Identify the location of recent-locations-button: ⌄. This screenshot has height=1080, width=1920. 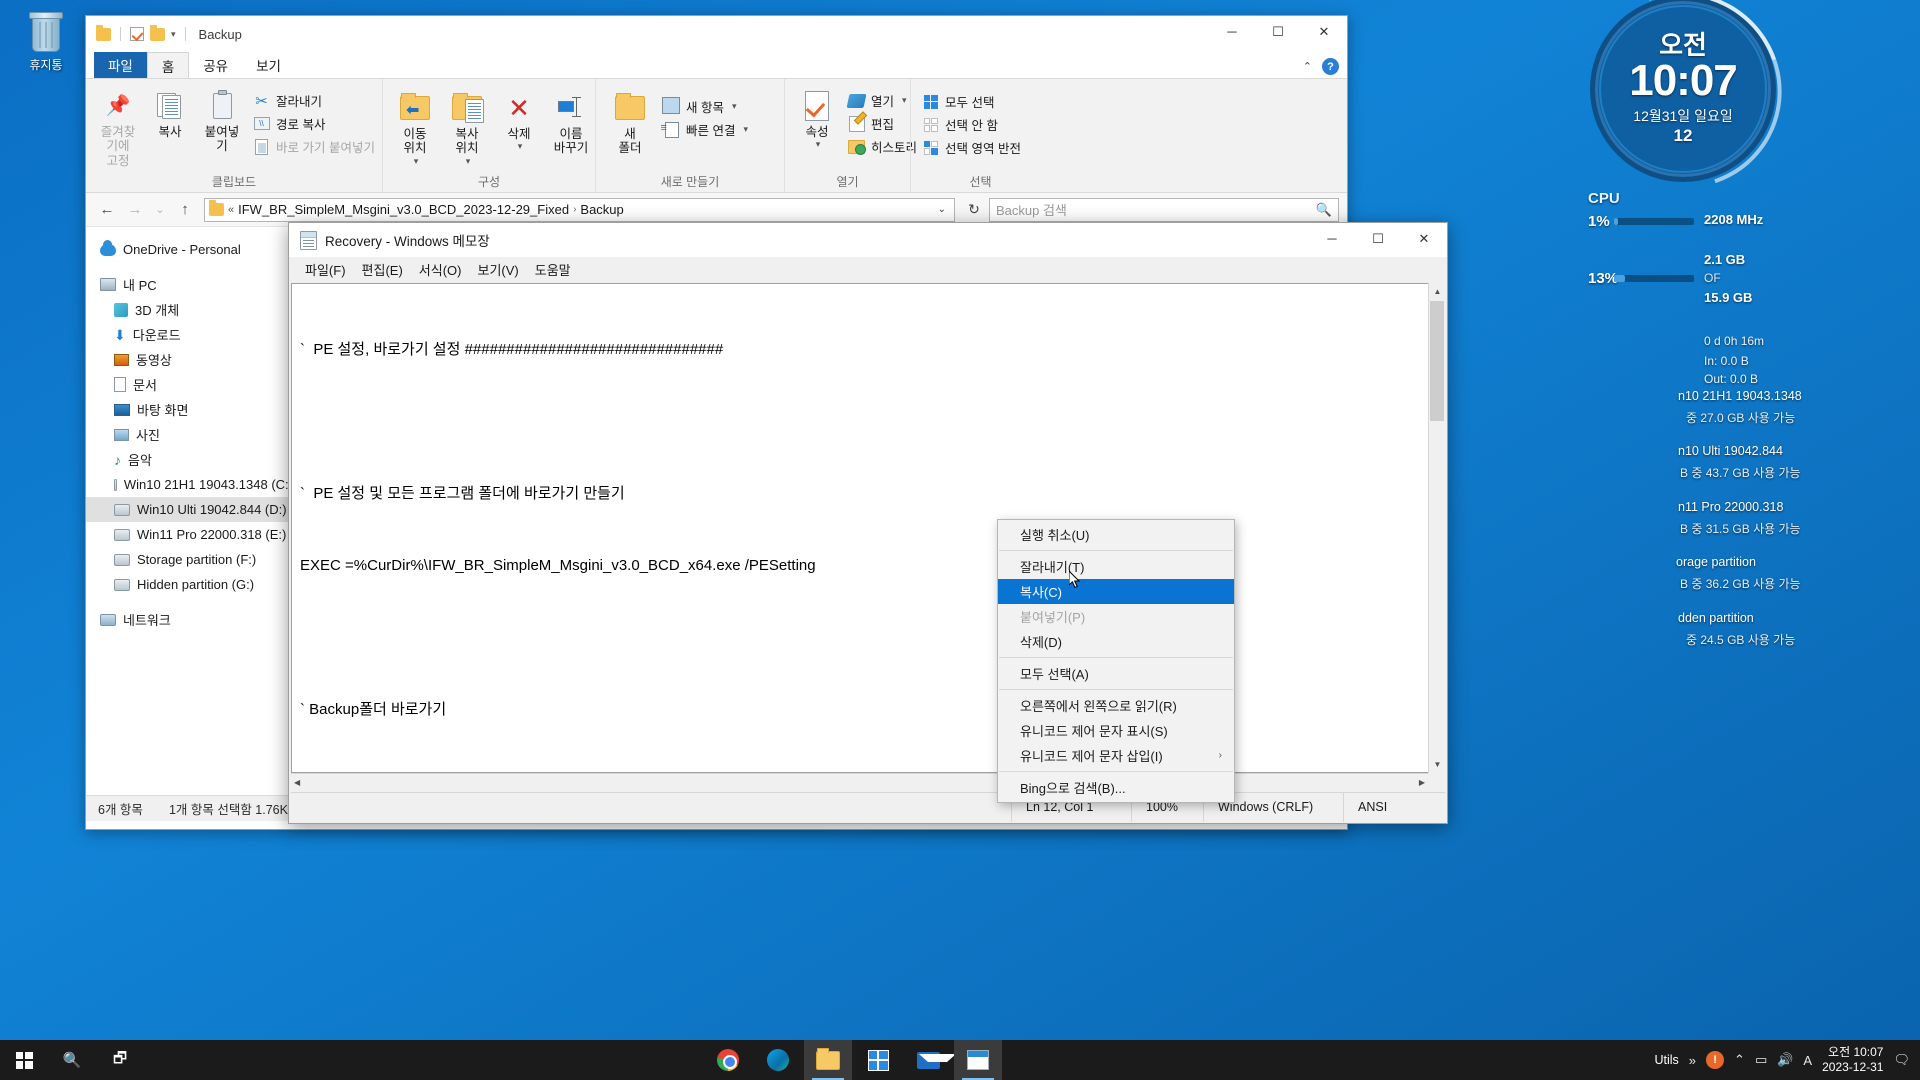
(160, 210).